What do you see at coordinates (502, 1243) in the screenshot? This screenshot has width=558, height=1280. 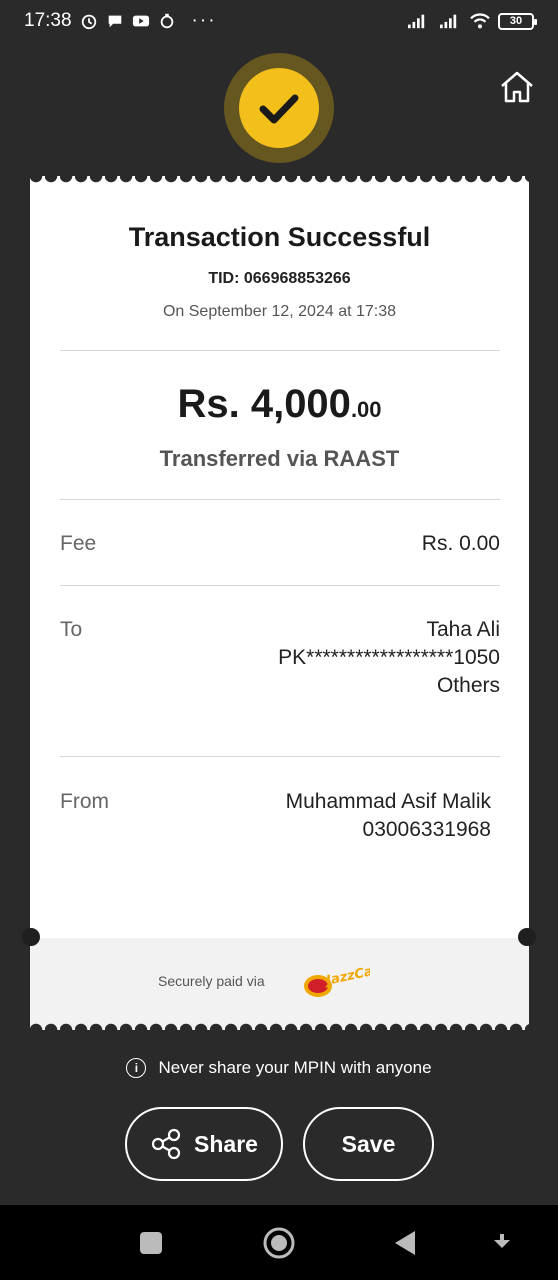 I see `nav-down-icon` at bounding box center [502, 1243].